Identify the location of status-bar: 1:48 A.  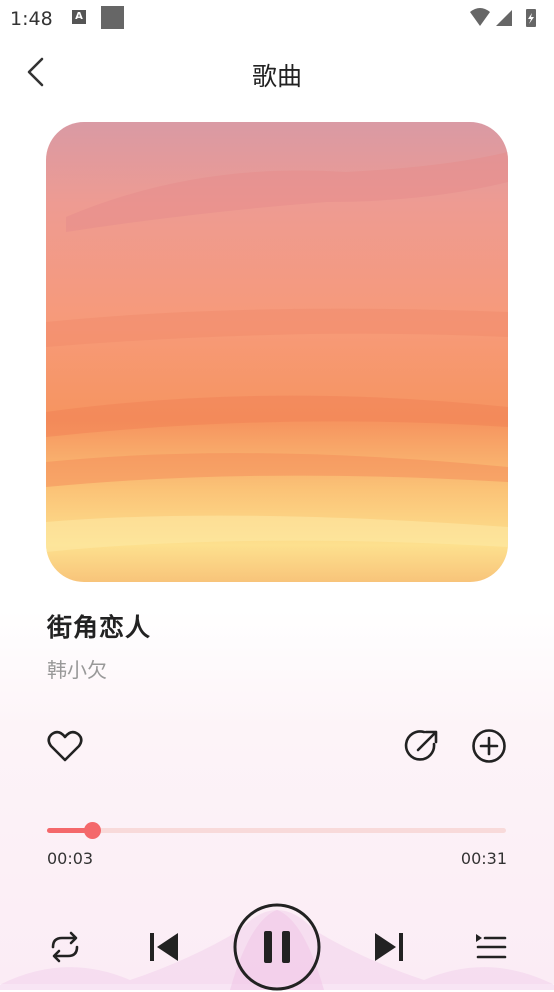
(277, 19).